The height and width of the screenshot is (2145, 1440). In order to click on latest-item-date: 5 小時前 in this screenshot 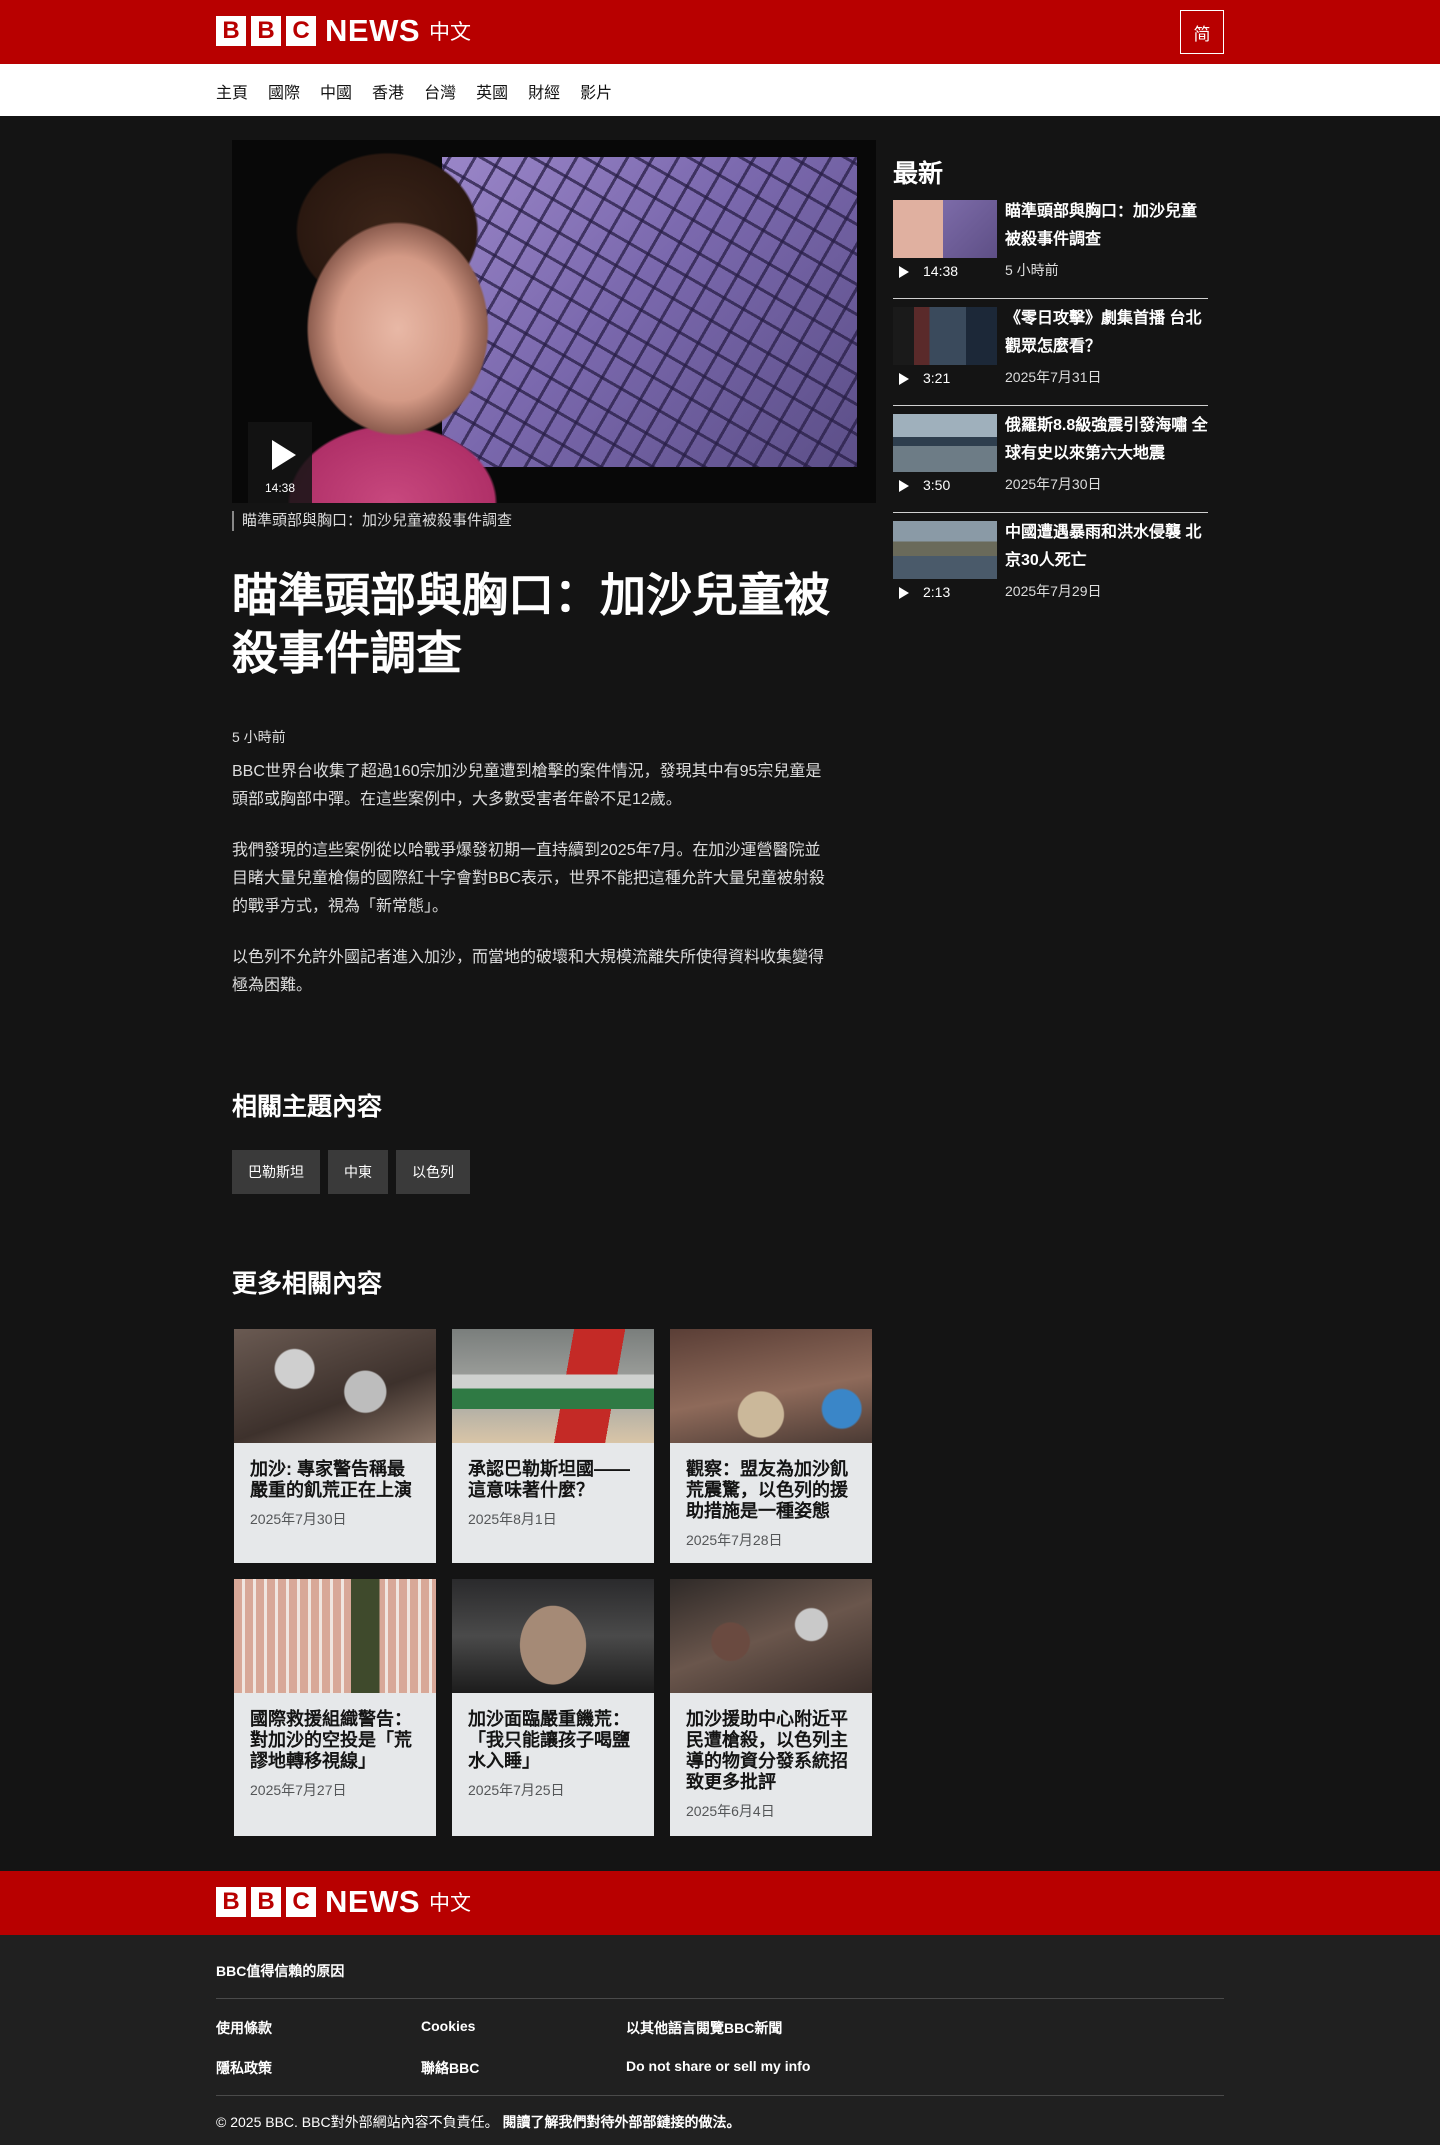, I will do `click(1032, 270)`.